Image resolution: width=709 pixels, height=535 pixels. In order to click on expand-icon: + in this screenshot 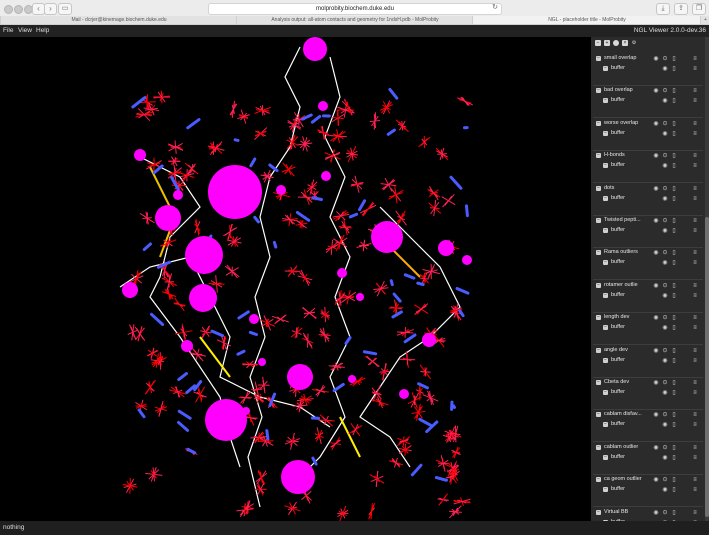, I will do `click(607, 43)`.